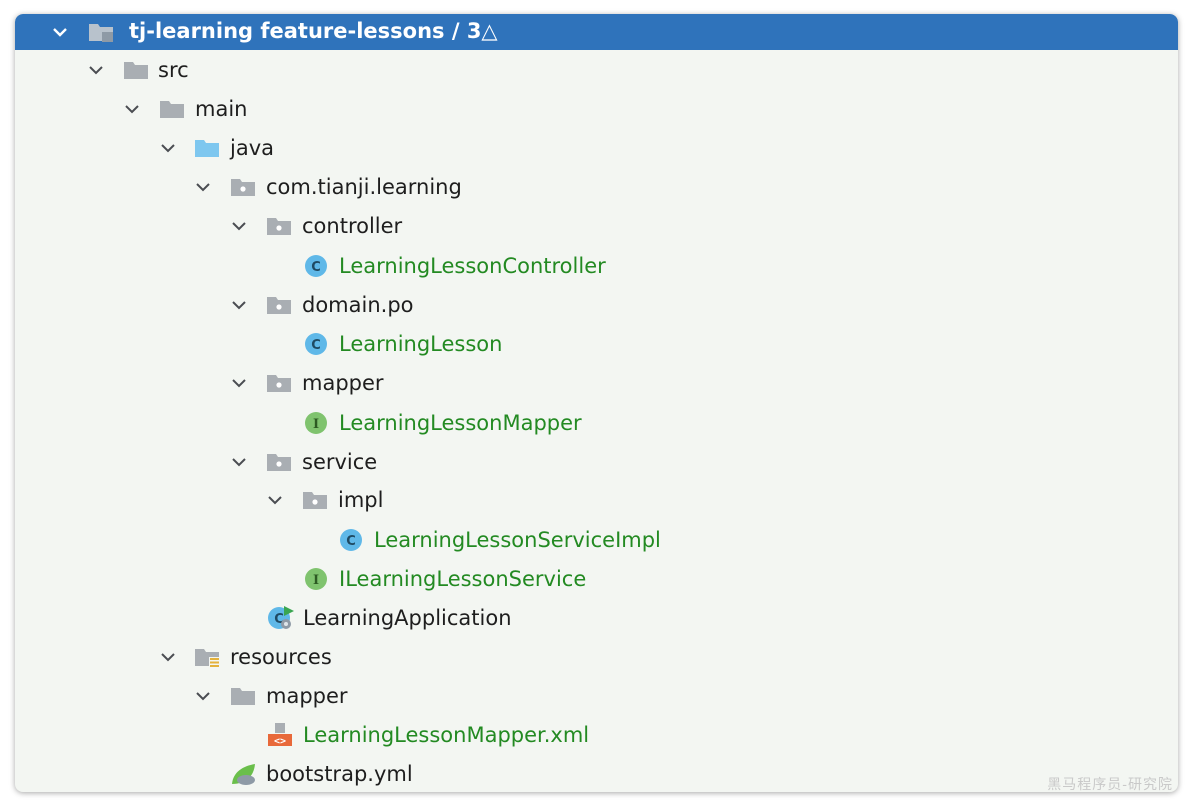 The image size is (1193, 810). What do you see at coordinates (596, 696) in the screenshot?
I see `tree-node-resources-mapper: mapper` at bounding box center [596, 696].